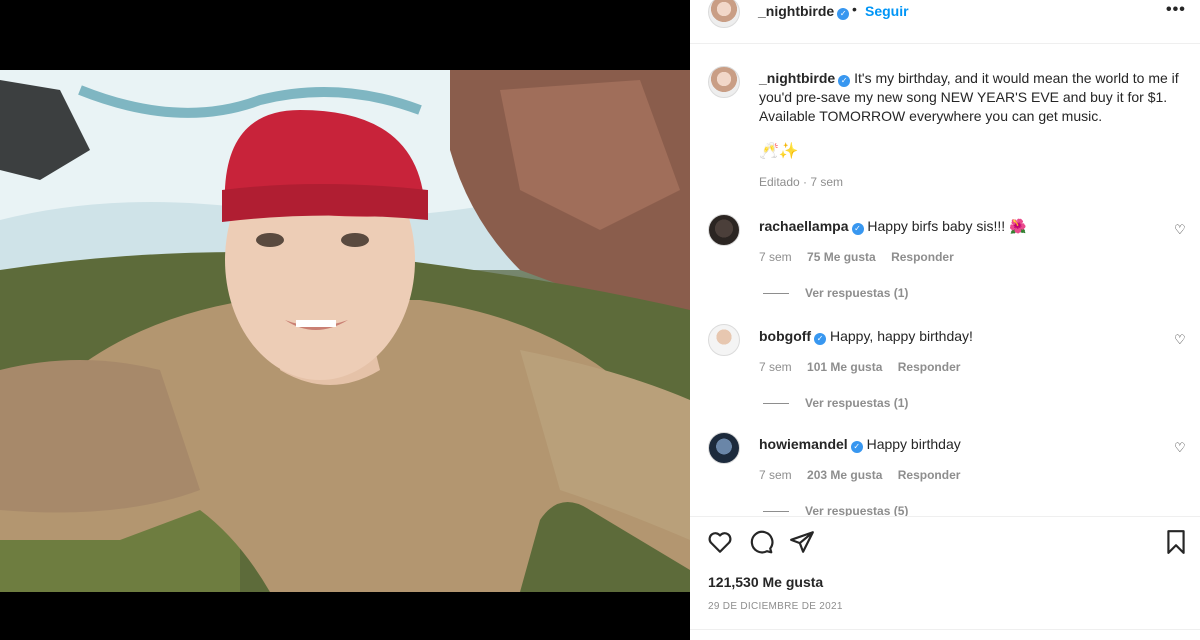 The width and height of the screenshot is (1200, 640). I want to click on post-date: 29 DE DICIEMBRE DE 2021, so click(775, 606).